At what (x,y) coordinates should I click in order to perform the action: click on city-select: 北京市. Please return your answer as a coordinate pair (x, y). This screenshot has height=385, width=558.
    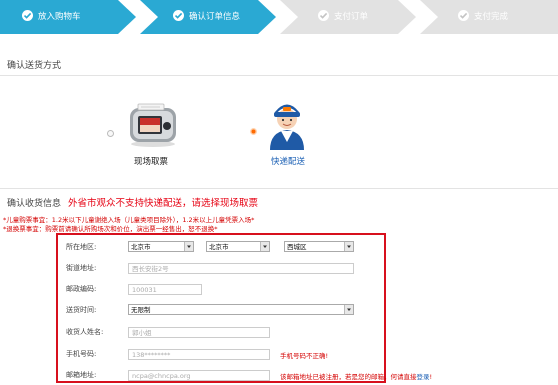
    Looking at the image, I should click on (238, 246).